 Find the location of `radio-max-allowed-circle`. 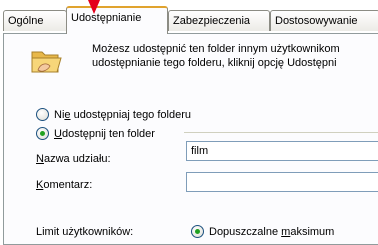

radio-max-allowed-circle is located at coordinates (197, 231).